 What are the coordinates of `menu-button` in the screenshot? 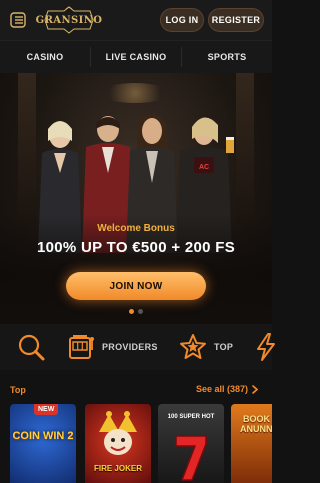 It's located at (19, 20).